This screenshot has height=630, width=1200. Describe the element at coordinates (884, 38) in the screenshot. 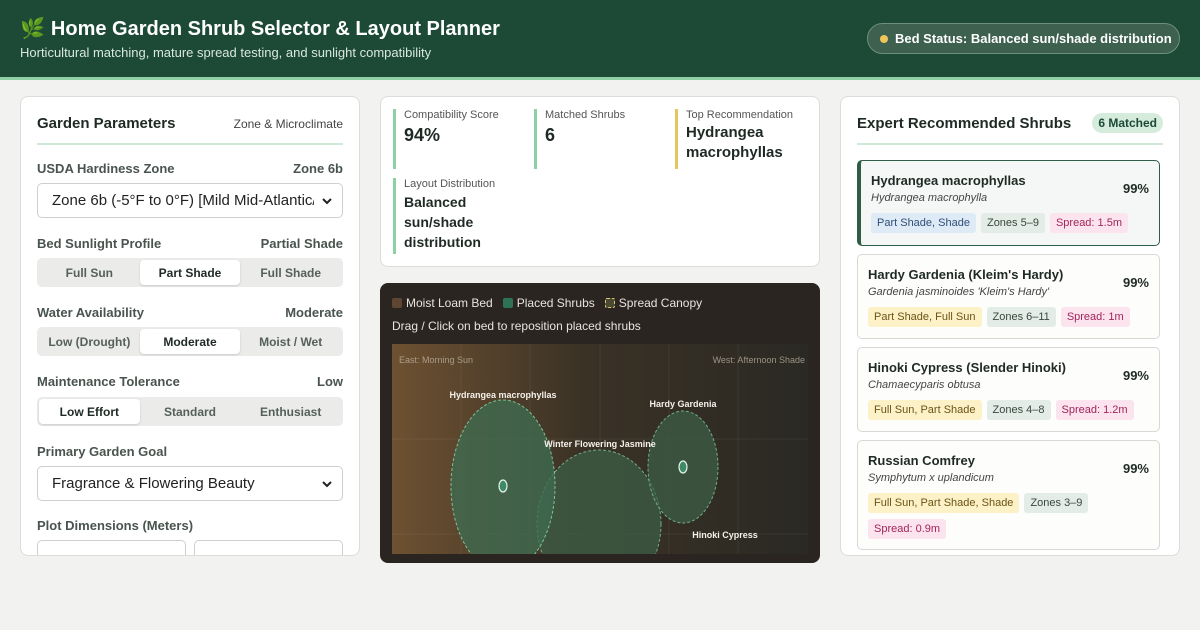

I see `status-dot-icon` at that location.